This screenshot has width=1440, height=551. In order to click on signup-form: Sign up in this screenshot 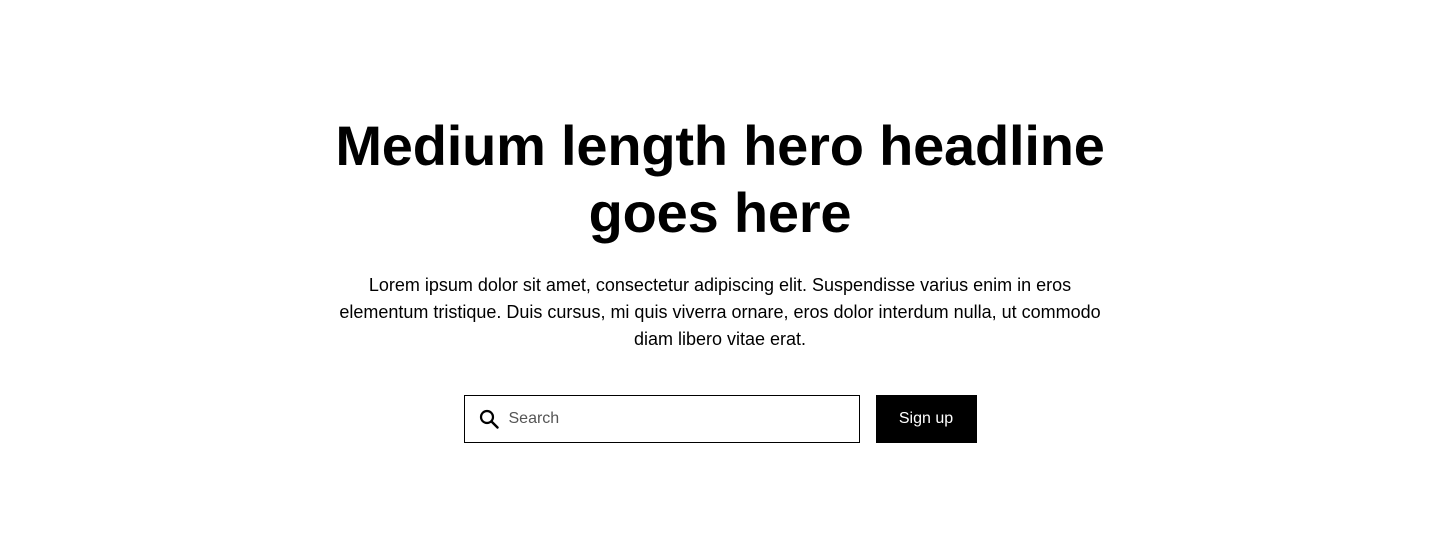, I will do `click(720, 419)`.